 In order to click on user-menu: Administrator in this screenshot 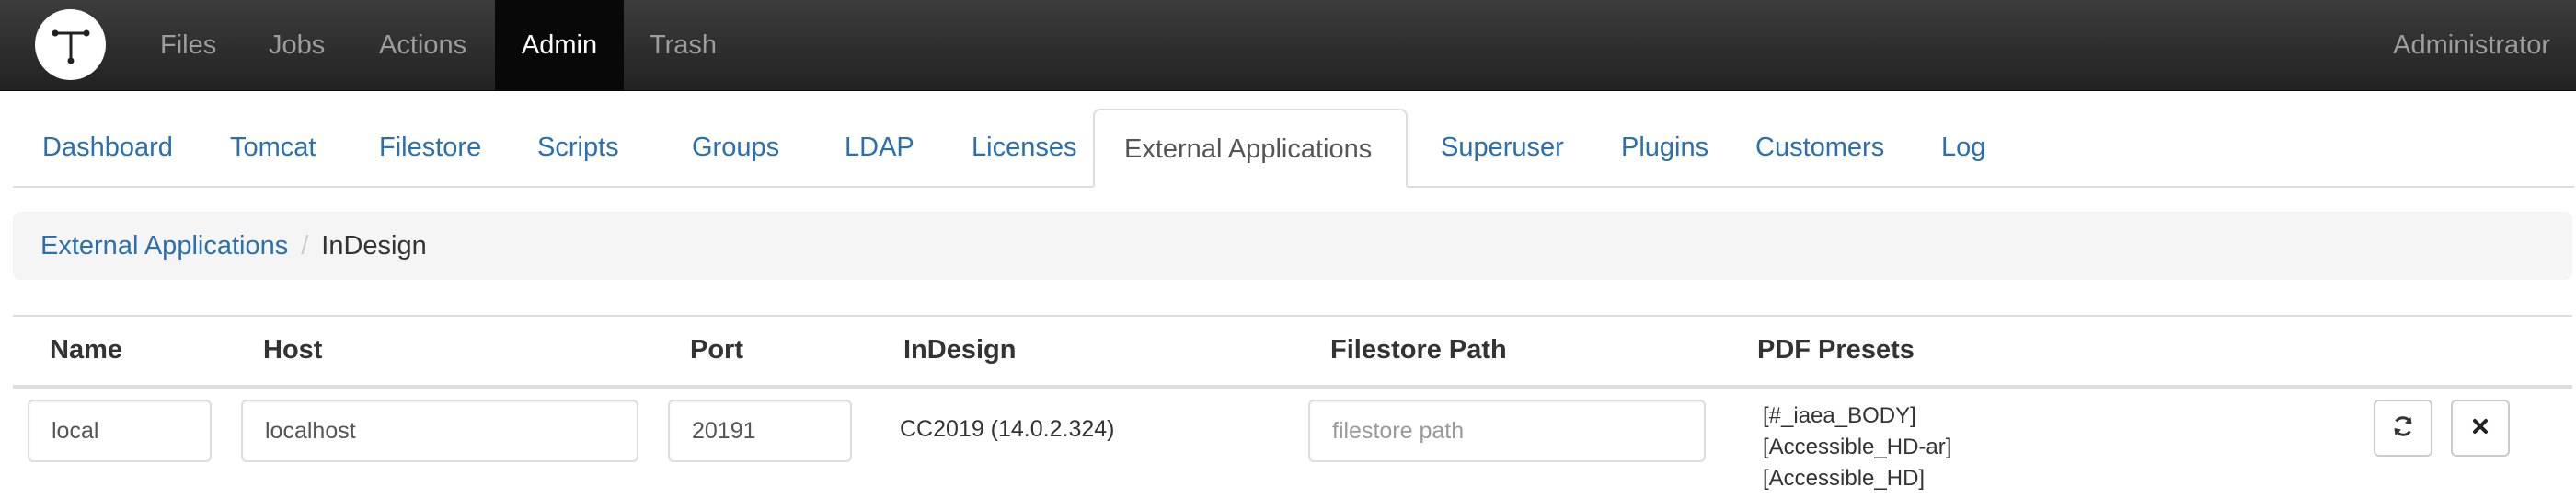, I will do `click(2471, 45)`.